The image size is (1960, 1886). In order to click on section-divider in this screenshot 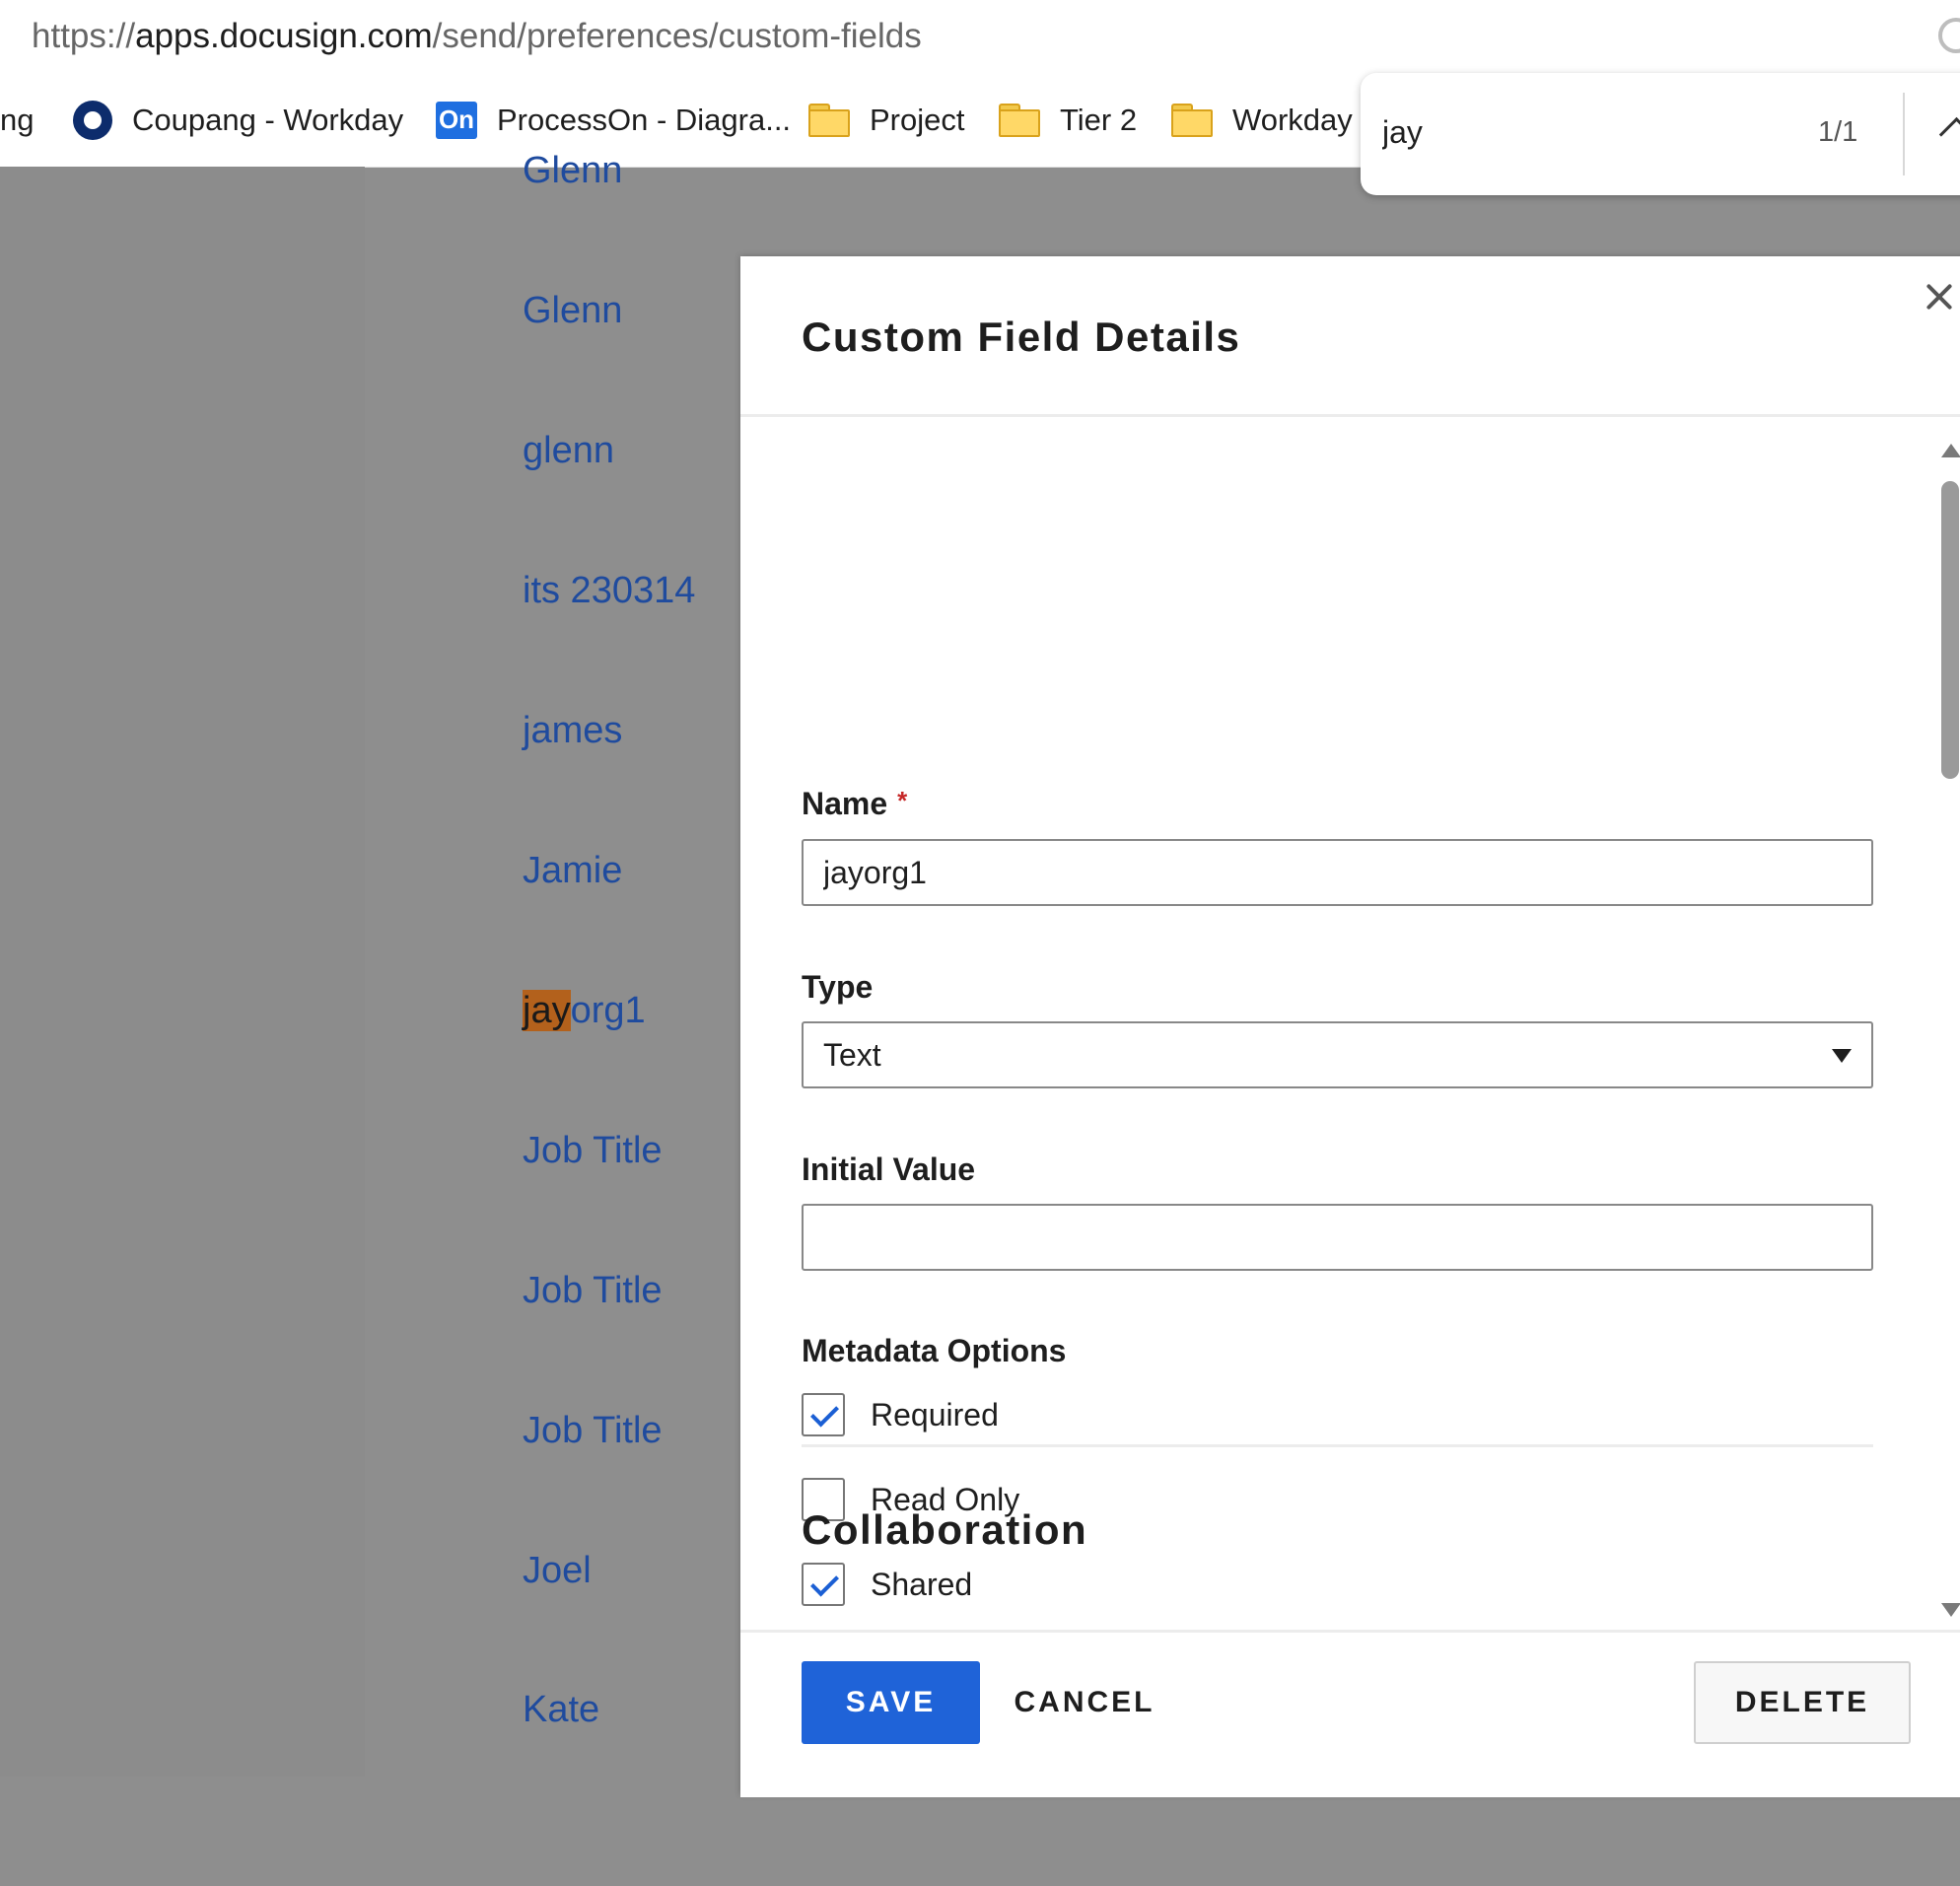, I will do `click(1337, 1445)`.